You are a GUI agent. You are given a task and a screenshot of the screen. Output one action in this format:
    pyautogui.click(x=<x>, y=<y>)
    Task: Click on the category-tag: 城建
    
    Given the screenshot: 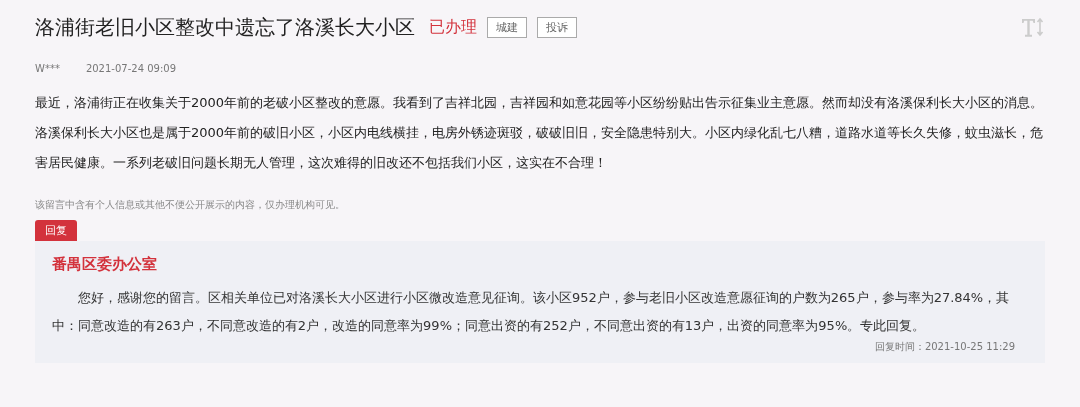 What is the action you would take?
    pyautogui.click(x=507, y=27)
    